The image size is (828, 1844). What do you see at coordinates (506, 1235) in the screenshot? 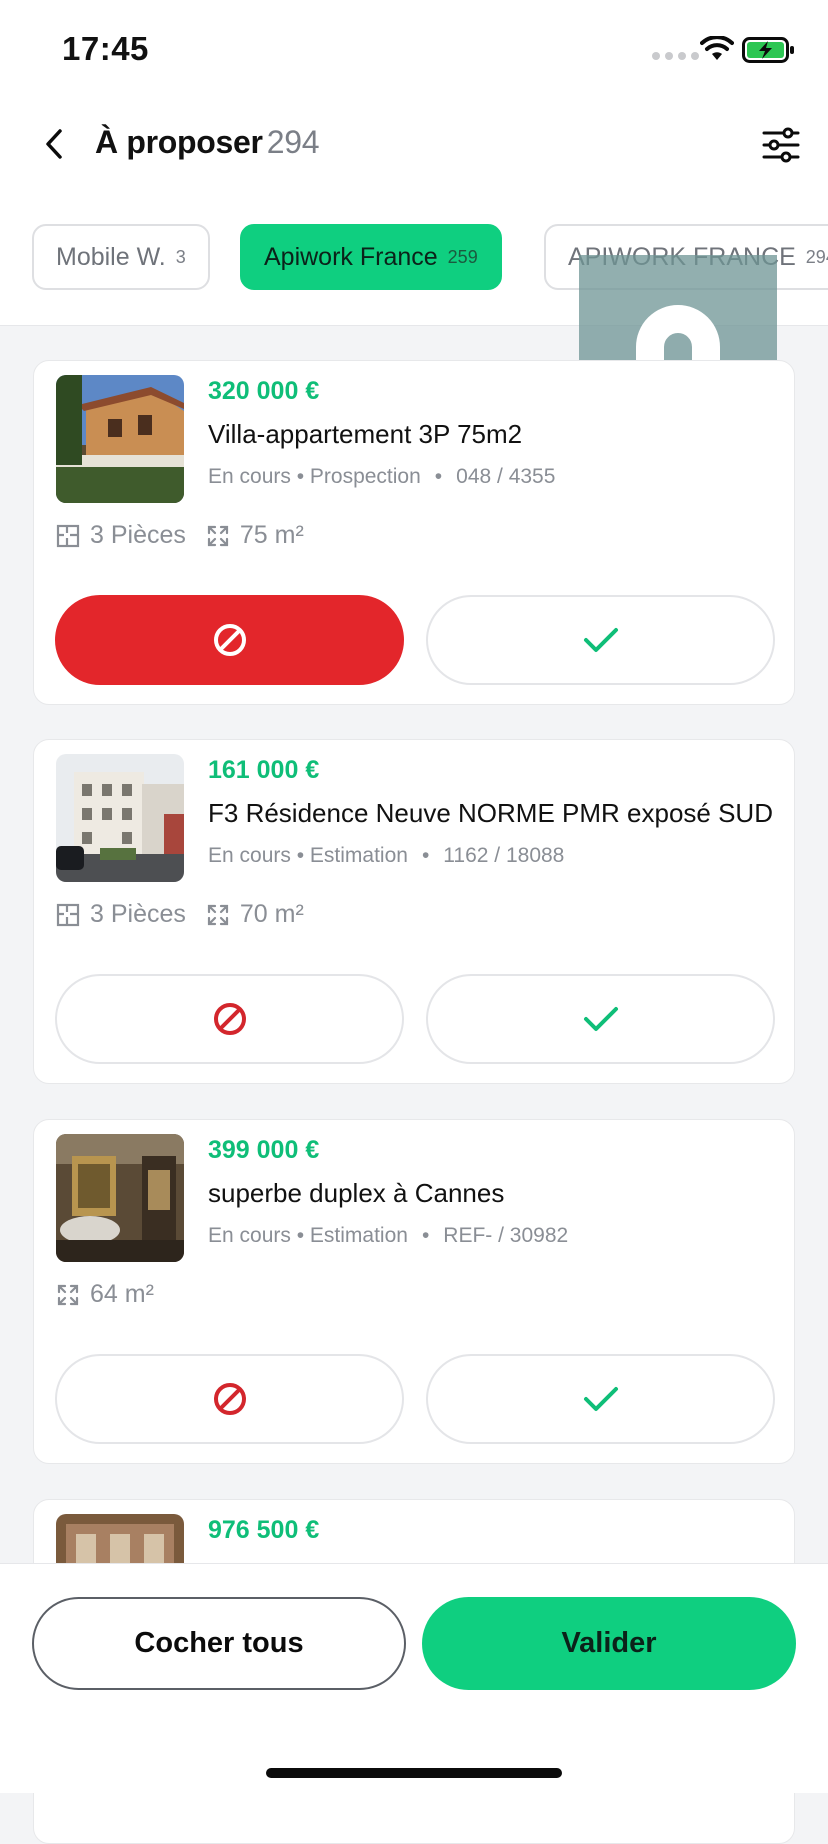
I see `listing-ref: REF- / 30982` at bounding box center [506, 1235].